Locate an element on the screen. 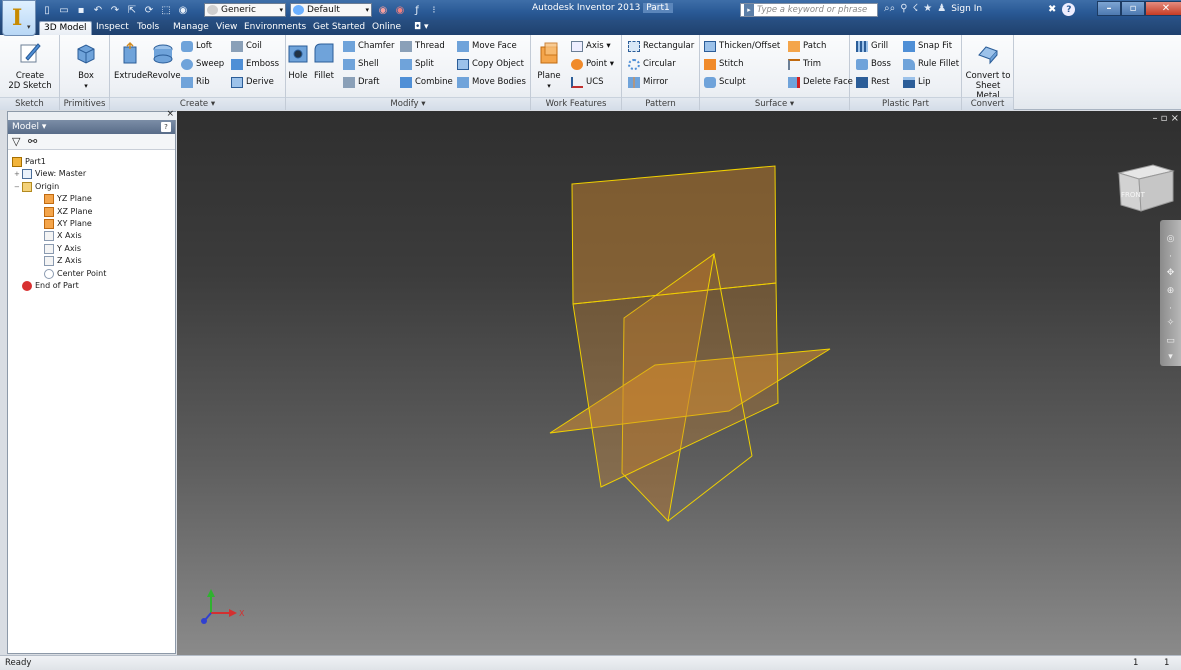  move-bodies-button: Move Bodies is located at coordinates (491, 82).